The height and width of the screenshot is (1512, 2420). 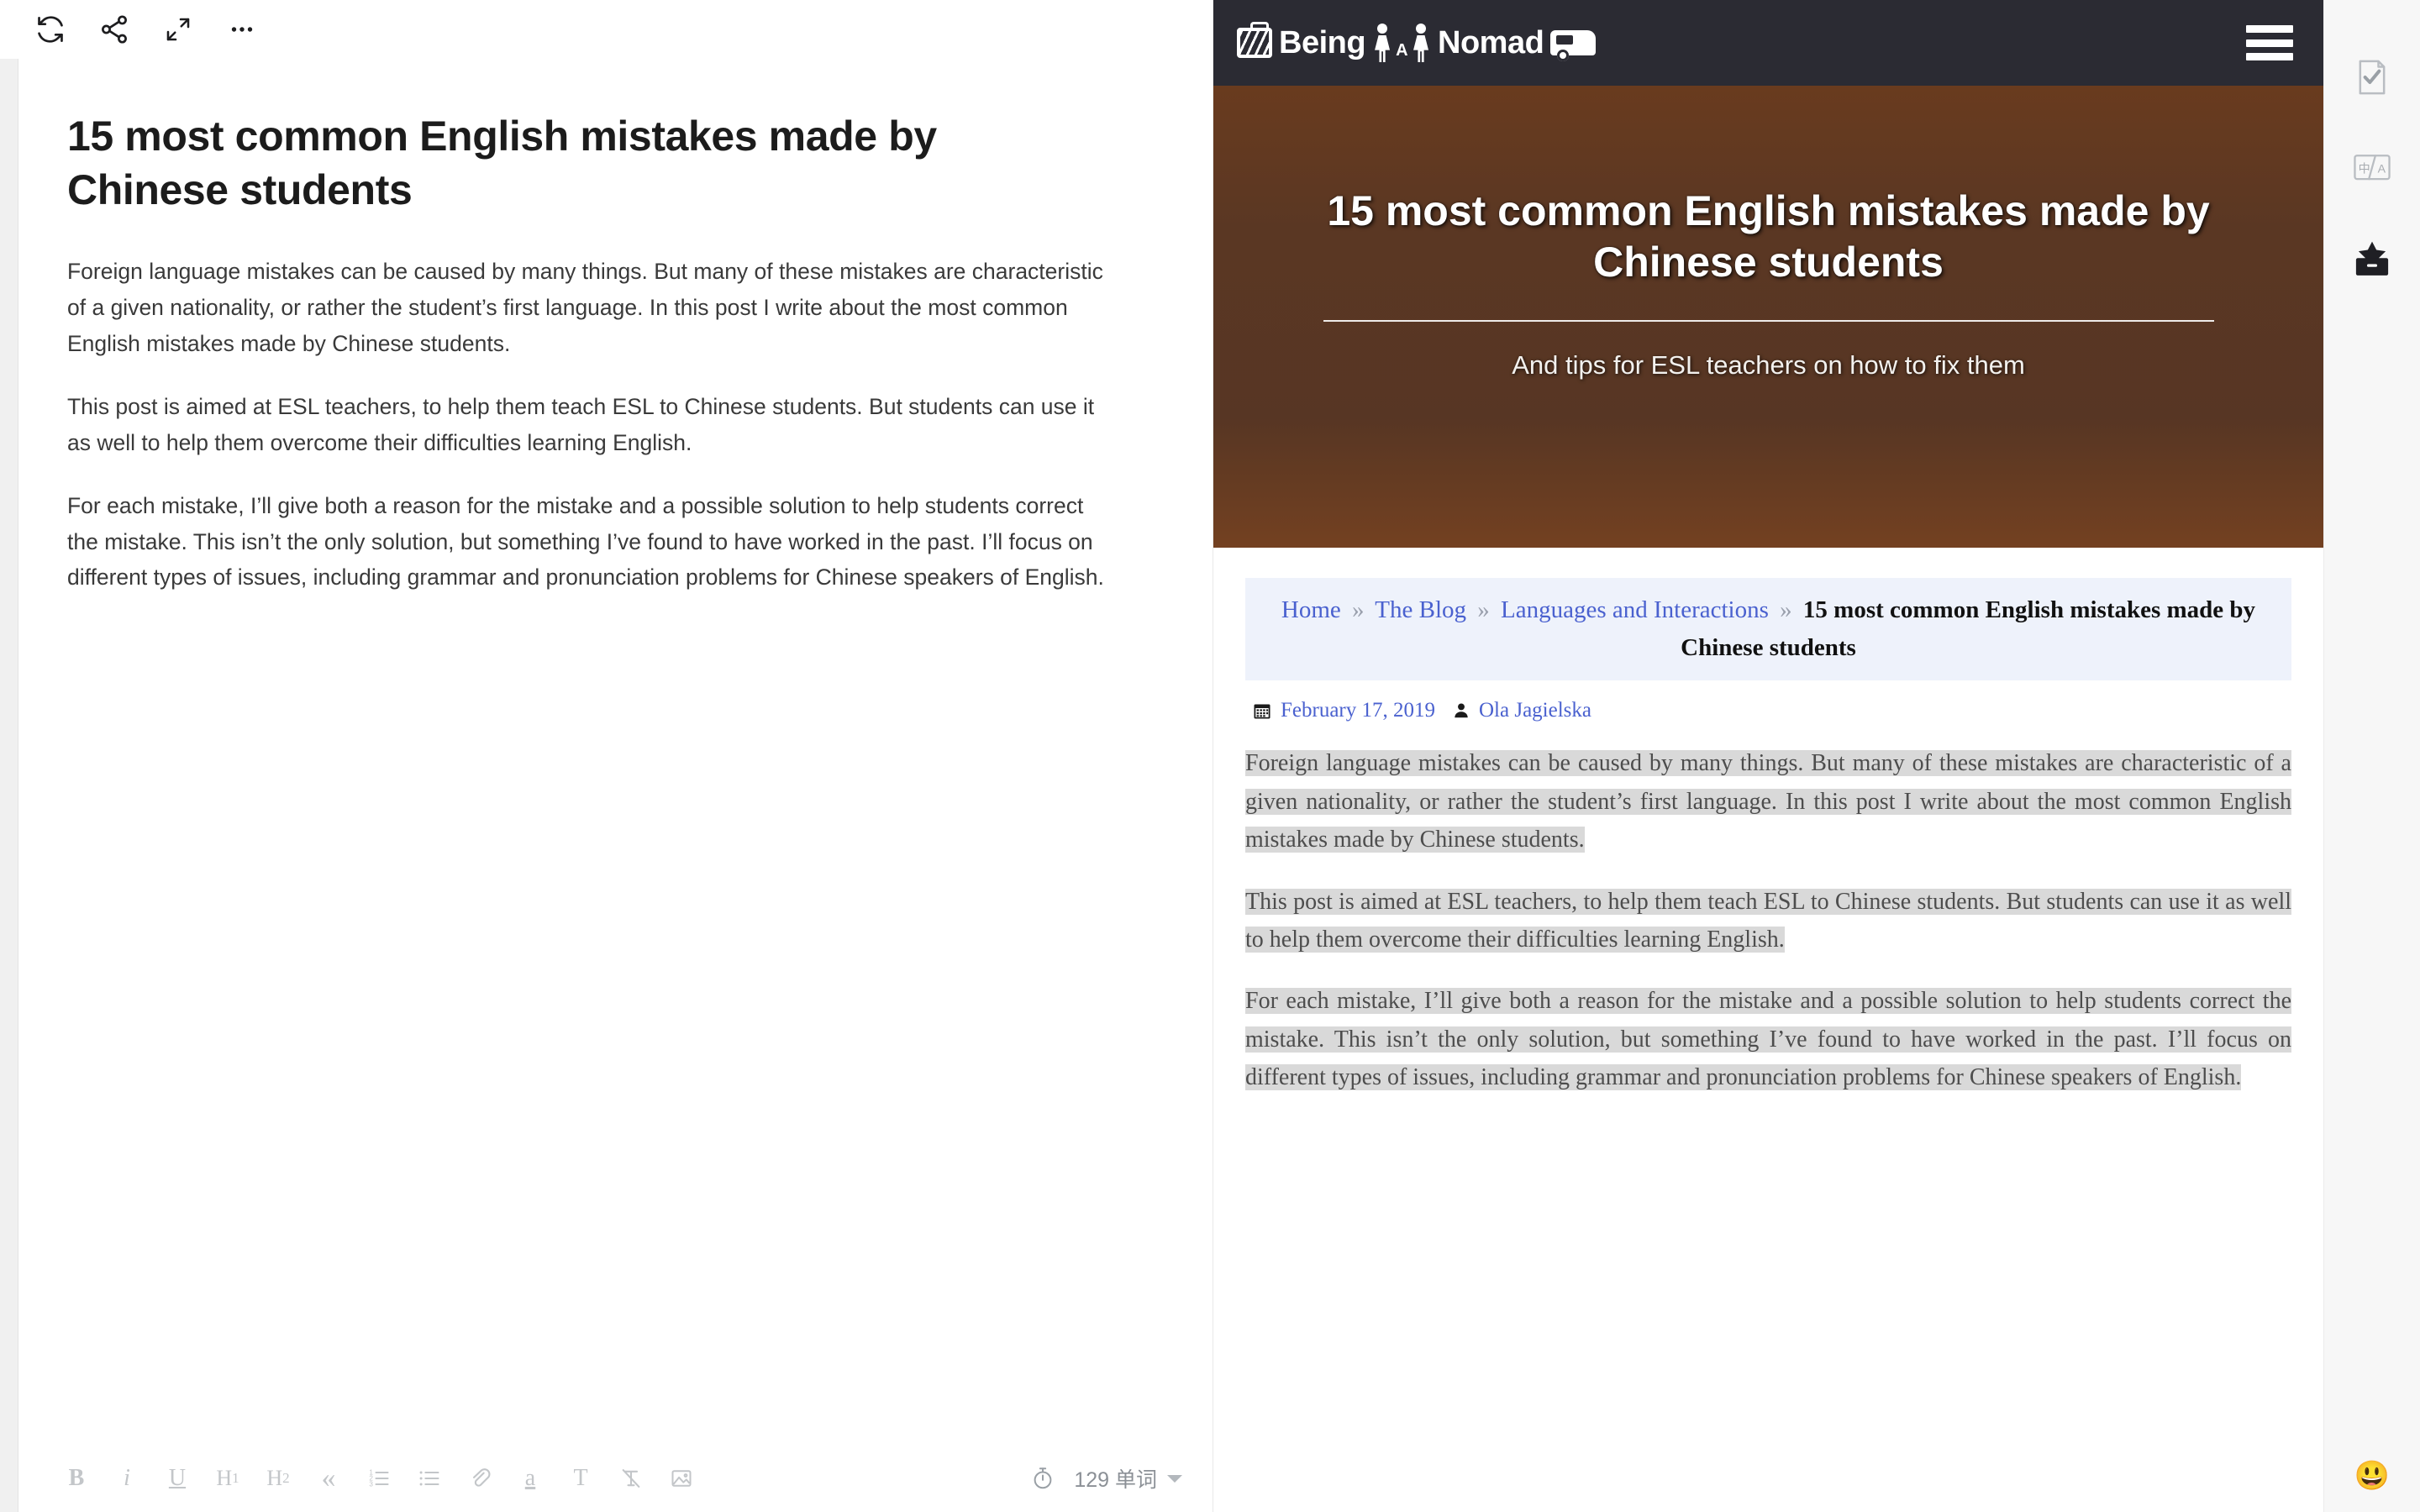 I want to click on heading2-button: H2, so click(x=278, y=1478).